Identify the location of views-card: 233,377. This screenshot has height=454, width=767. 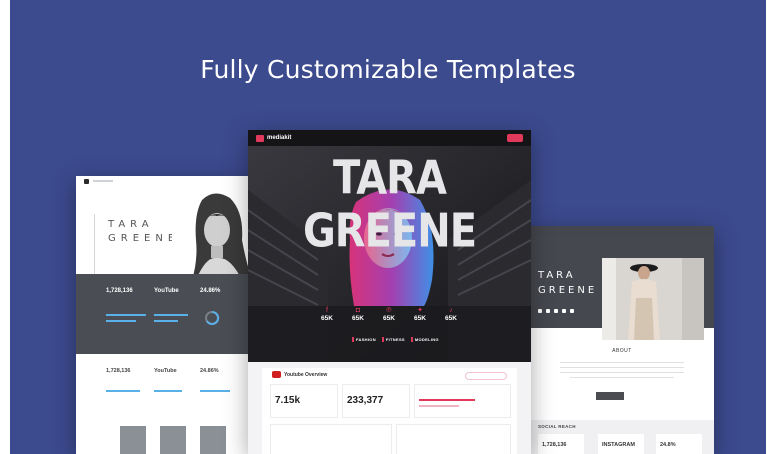
(376, 401).